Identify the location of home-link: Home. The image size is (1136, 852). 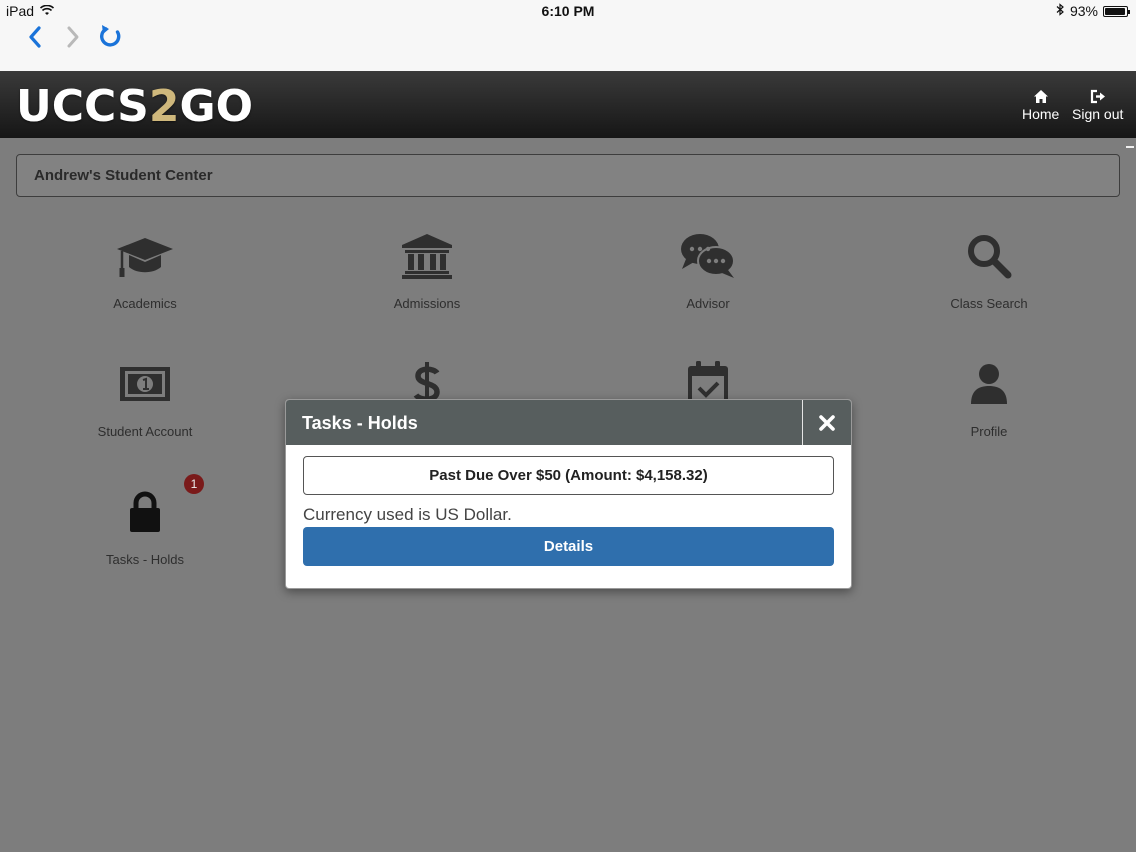
(1040, 105).